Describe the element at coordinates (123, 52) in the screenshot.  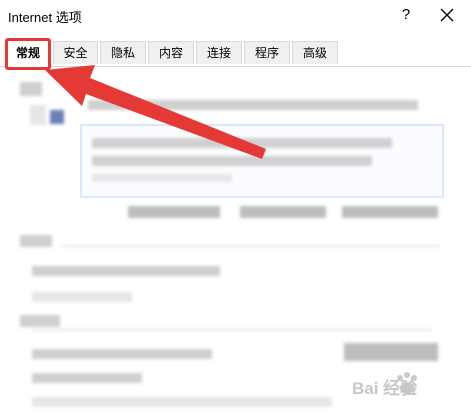
I see `tab-privacy: 隐私` at that location.